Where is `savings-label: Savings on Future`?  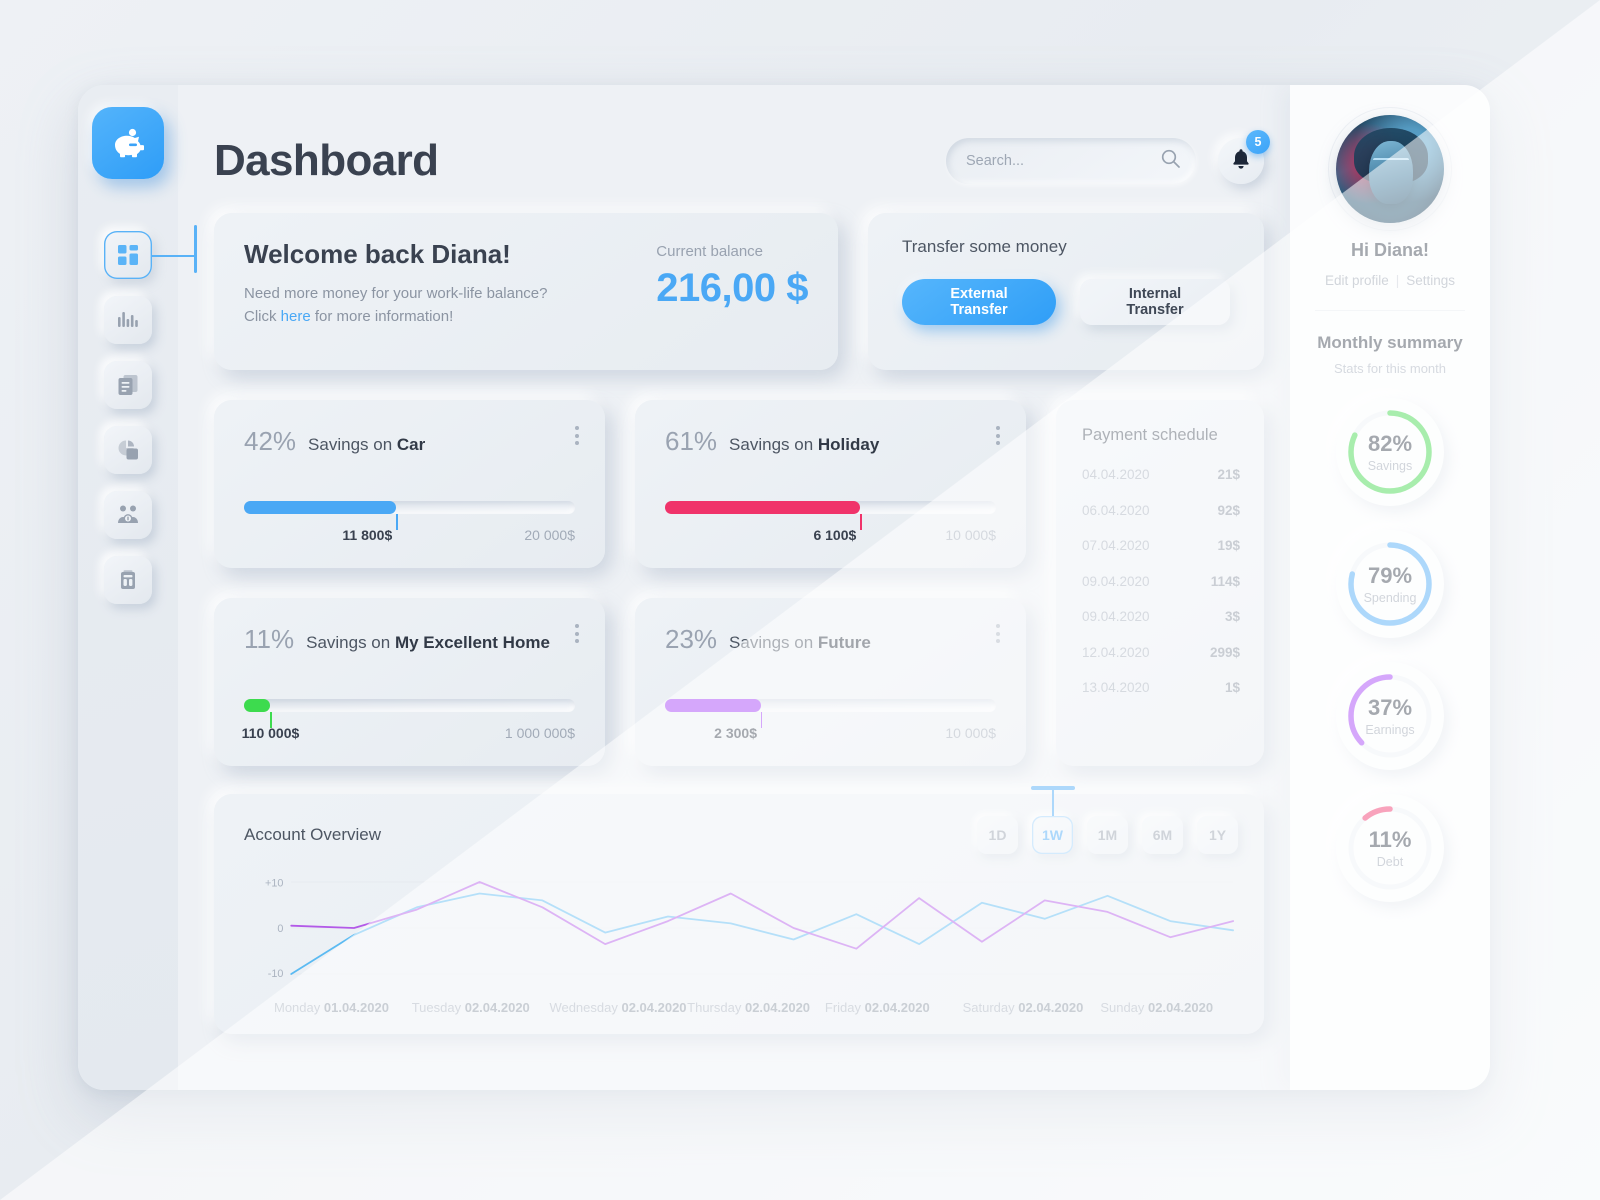
savings-label: Savings on Future is located at coordinates (800, 643).